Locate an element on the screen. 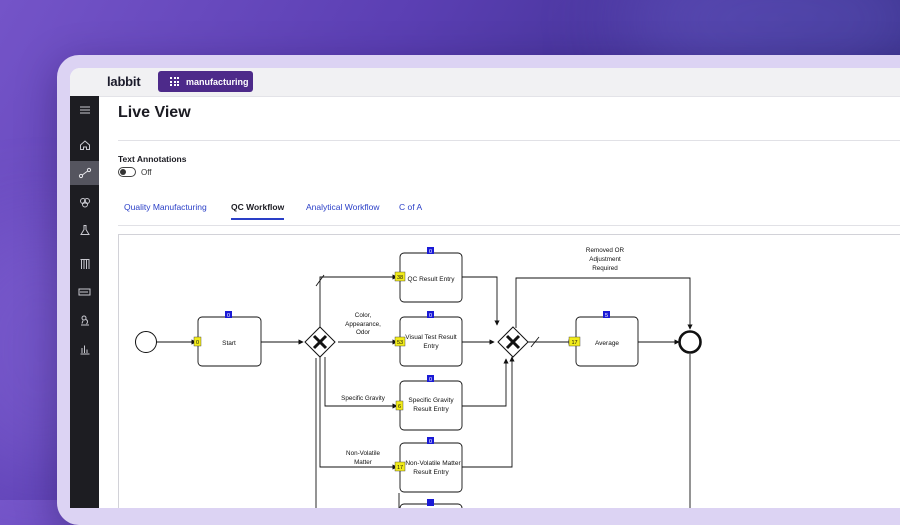 Image resolution: width=900 pixels, height=525 pixels. task-gravity-label-2: Result Entry is located at coordinates (431, 409).